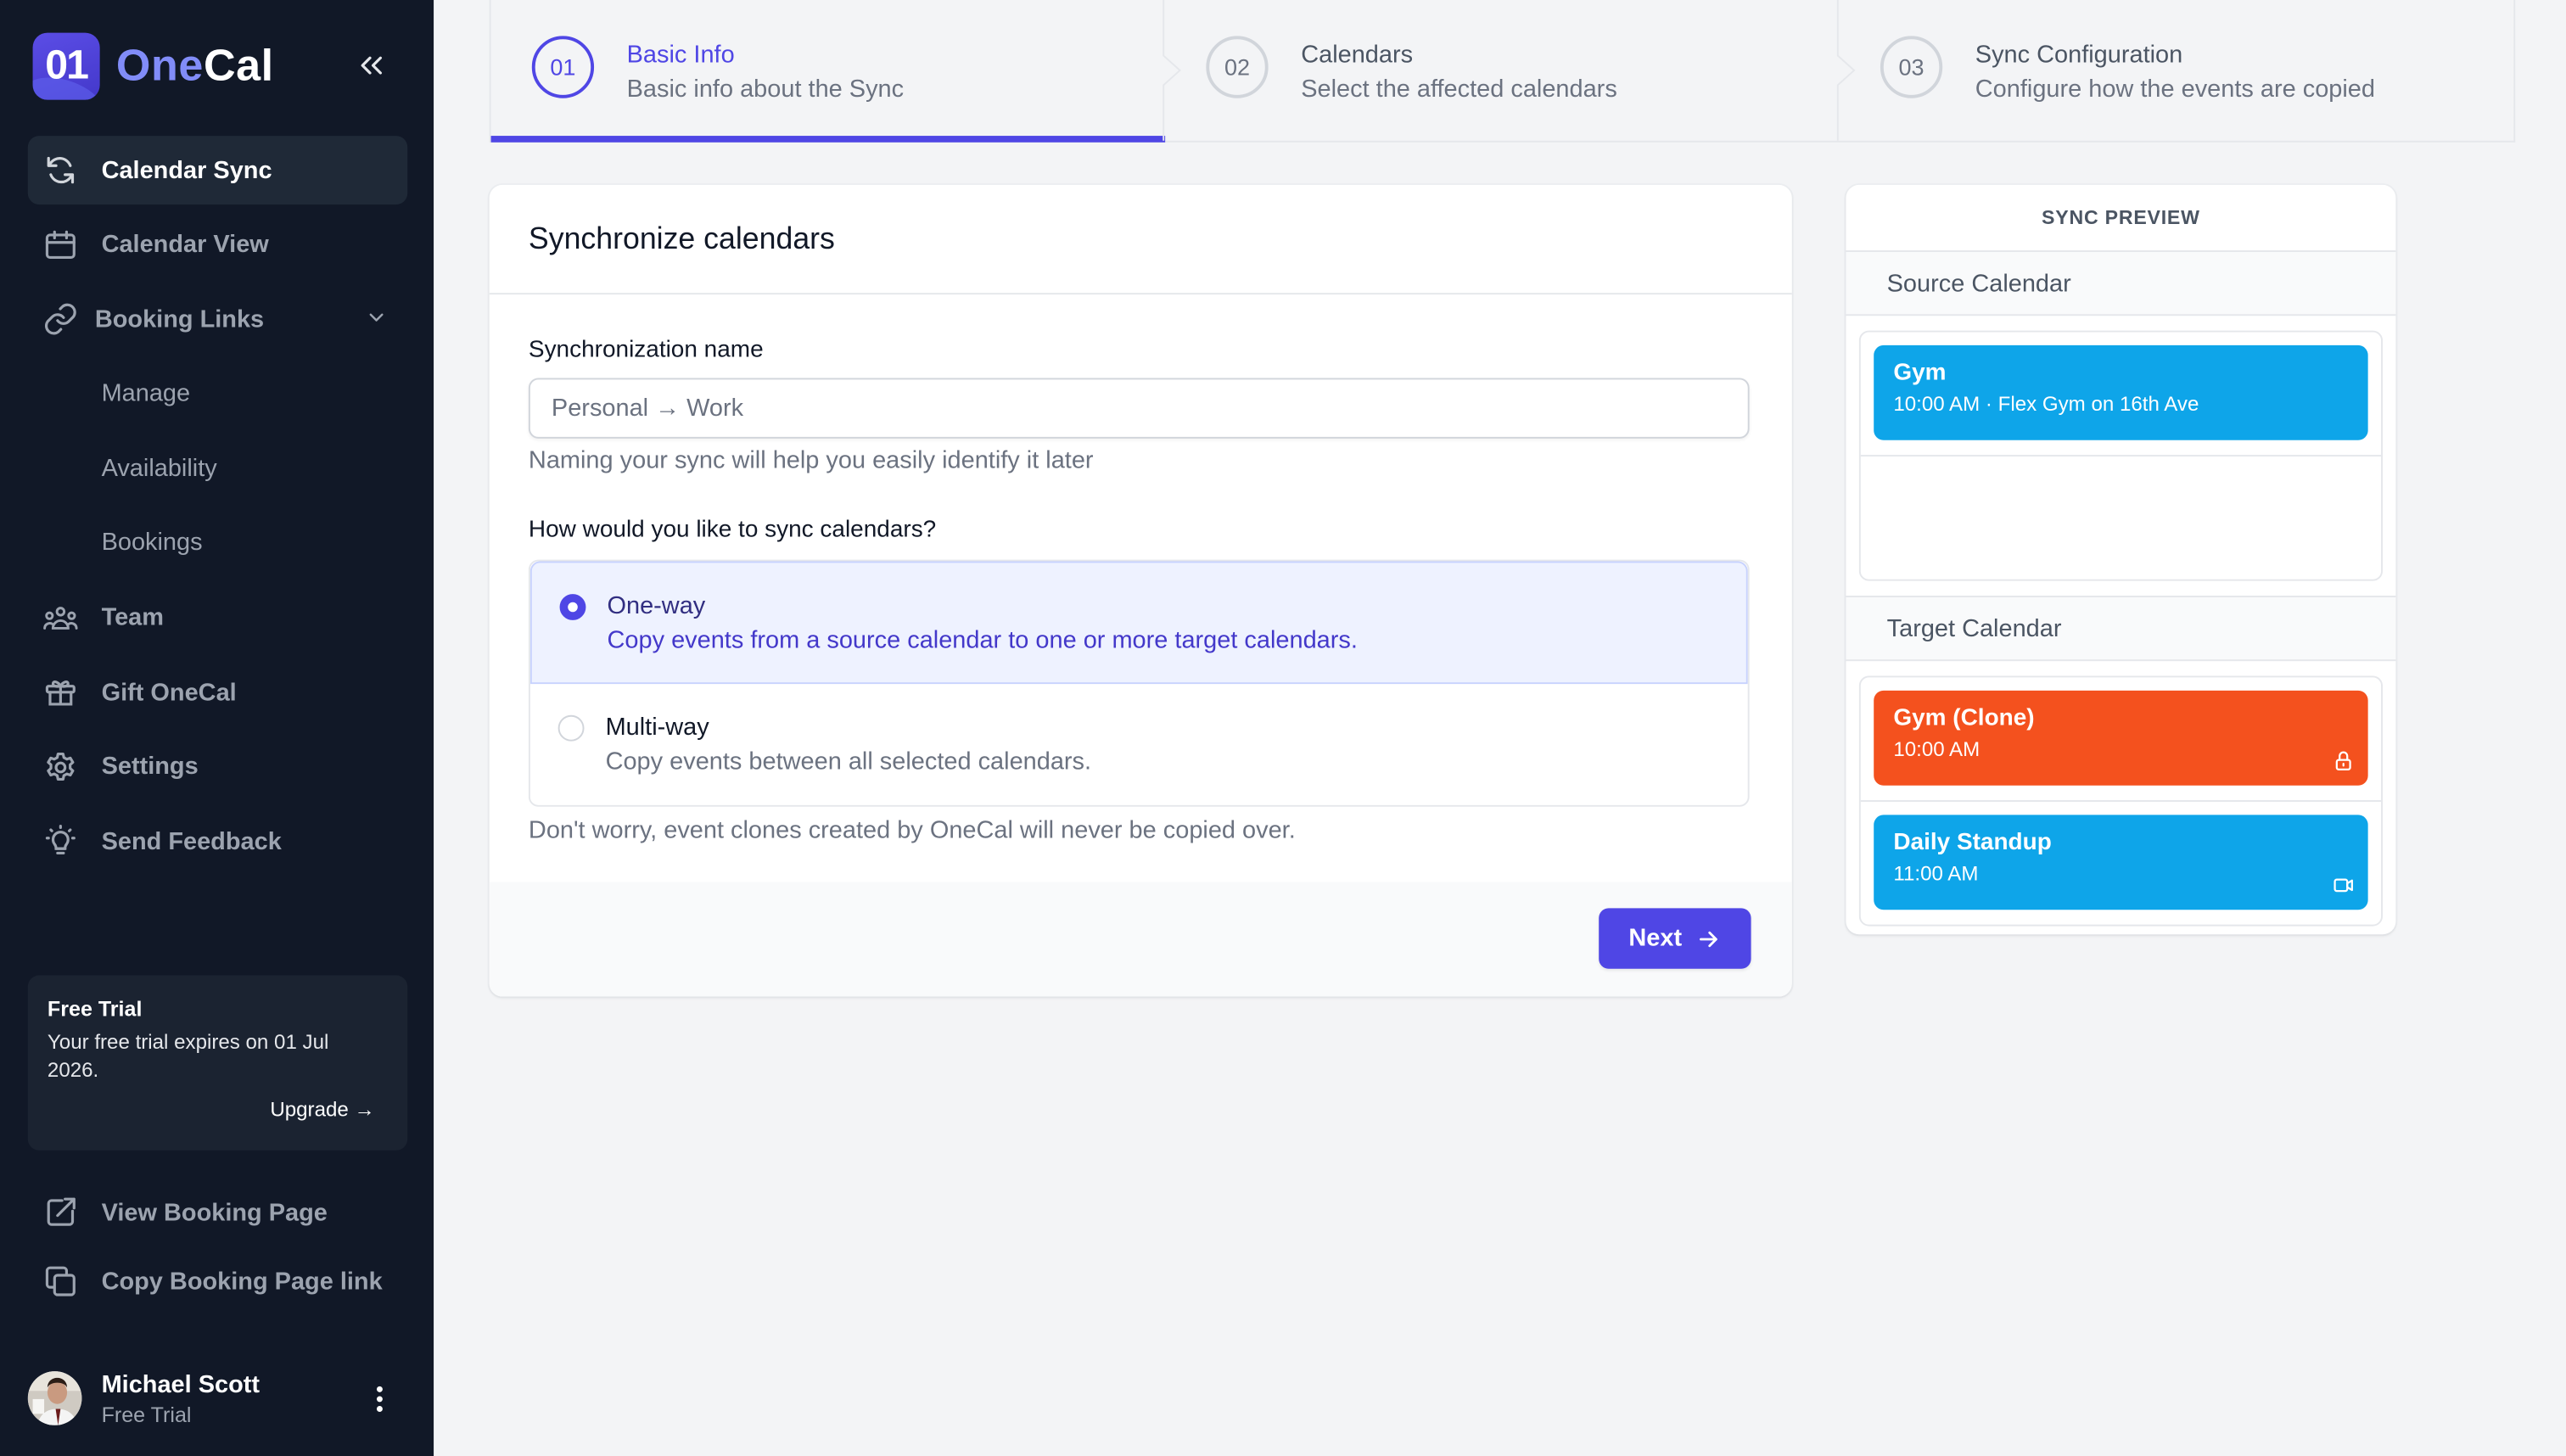 The height and width of the screenshot is (1456, 2566). Describe the element at coordinates (1459, 89) in the screenshot. I see `step-description: Select the affected calendars` at that location.